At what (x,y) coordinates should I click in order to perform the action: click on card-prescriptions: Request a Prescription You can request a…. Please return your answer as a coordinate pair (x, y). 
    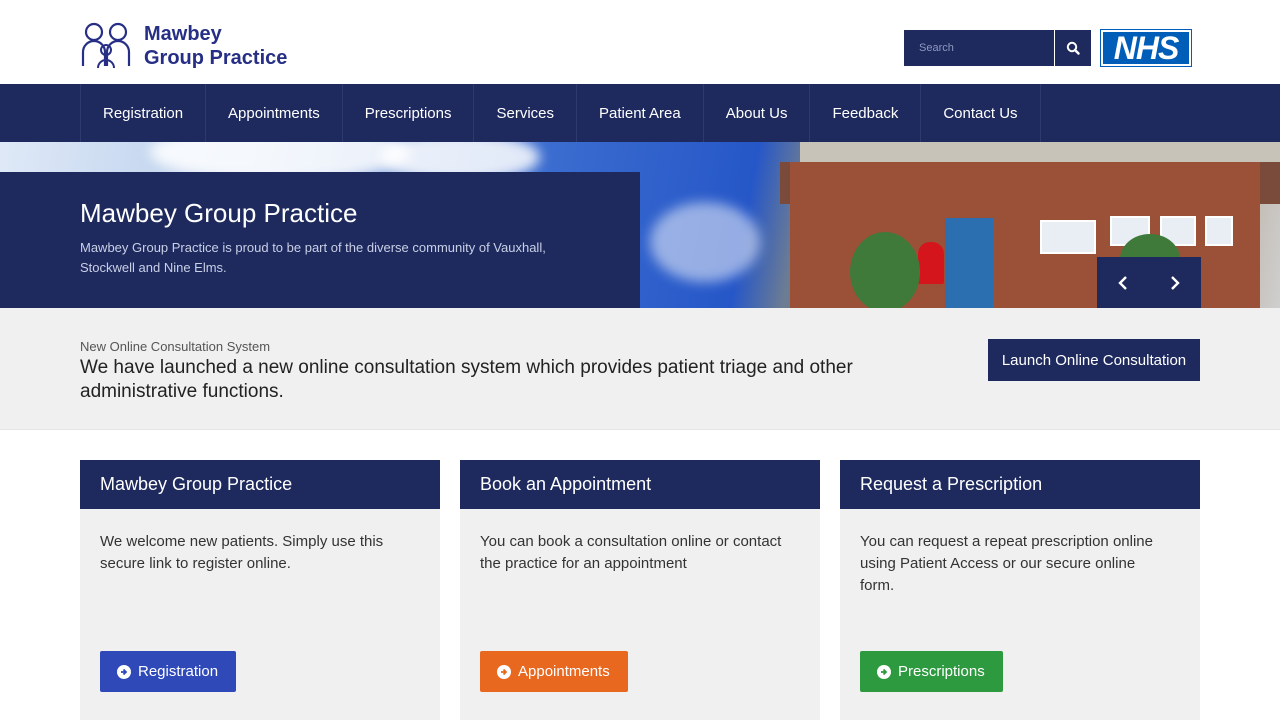
    Looking at the image, I should click on (1020, 590).